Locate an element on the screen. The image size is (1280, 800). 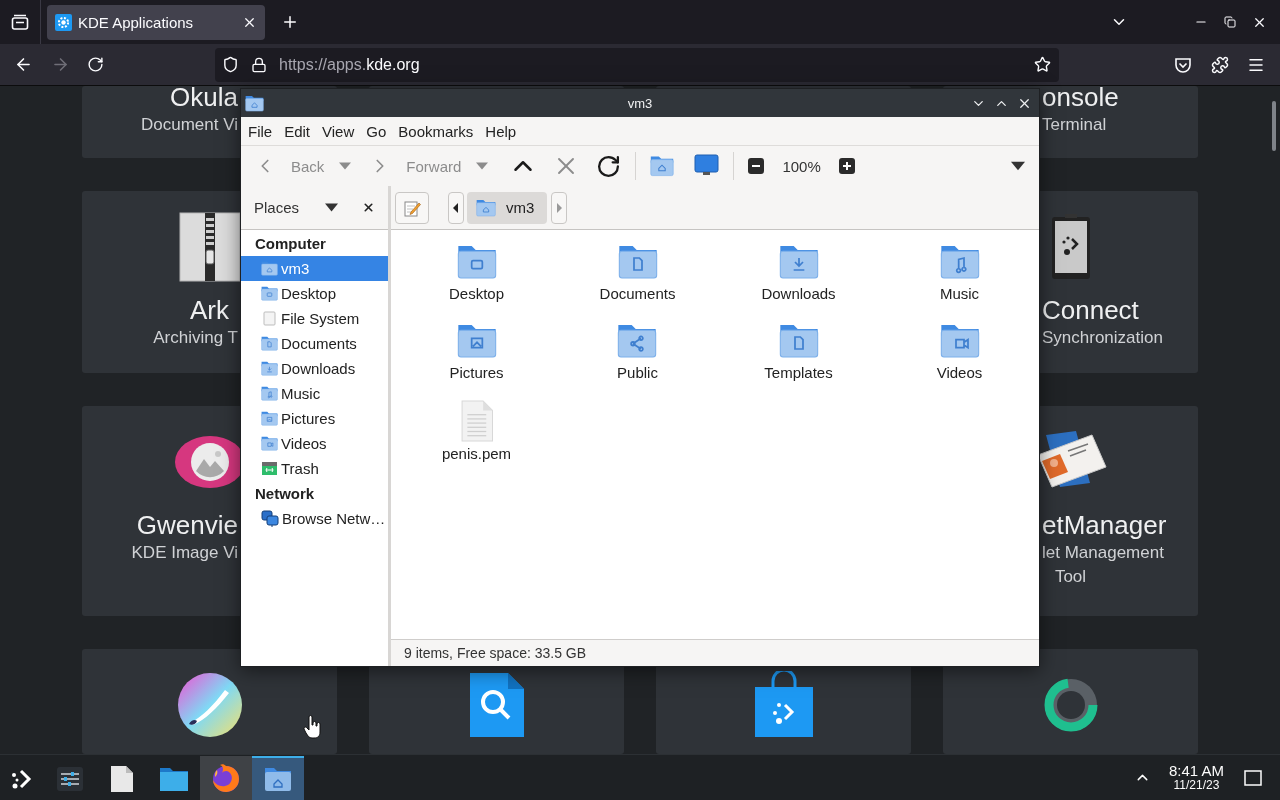
menu-item: Go is located at coordinates (376, 131).